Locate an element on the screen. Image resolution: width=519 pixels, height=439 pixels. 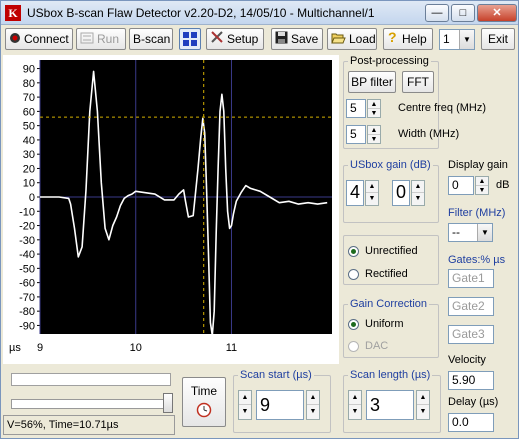
delay-label: Delay (µs) is located at coordinates (473, 402).